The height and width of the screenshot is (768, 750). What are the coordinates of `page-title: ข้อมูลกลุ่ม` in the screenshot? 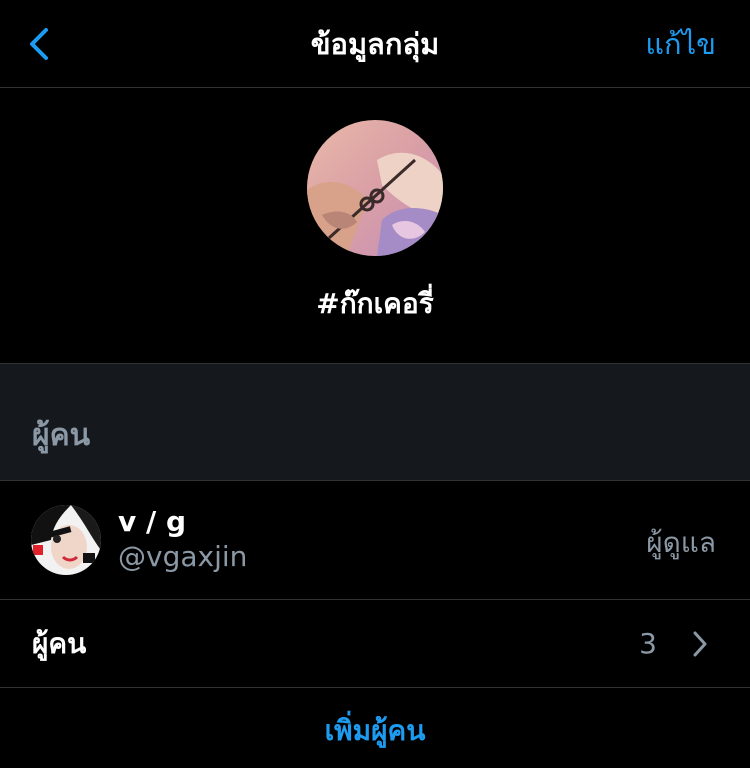 It's located at (375, 44).